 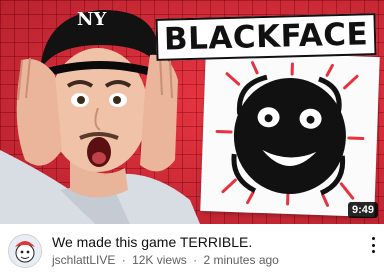 I want to click on video-metadata: jschlattLIVE · 12K views · 2 minutes ago, so click(x=165, y=260).